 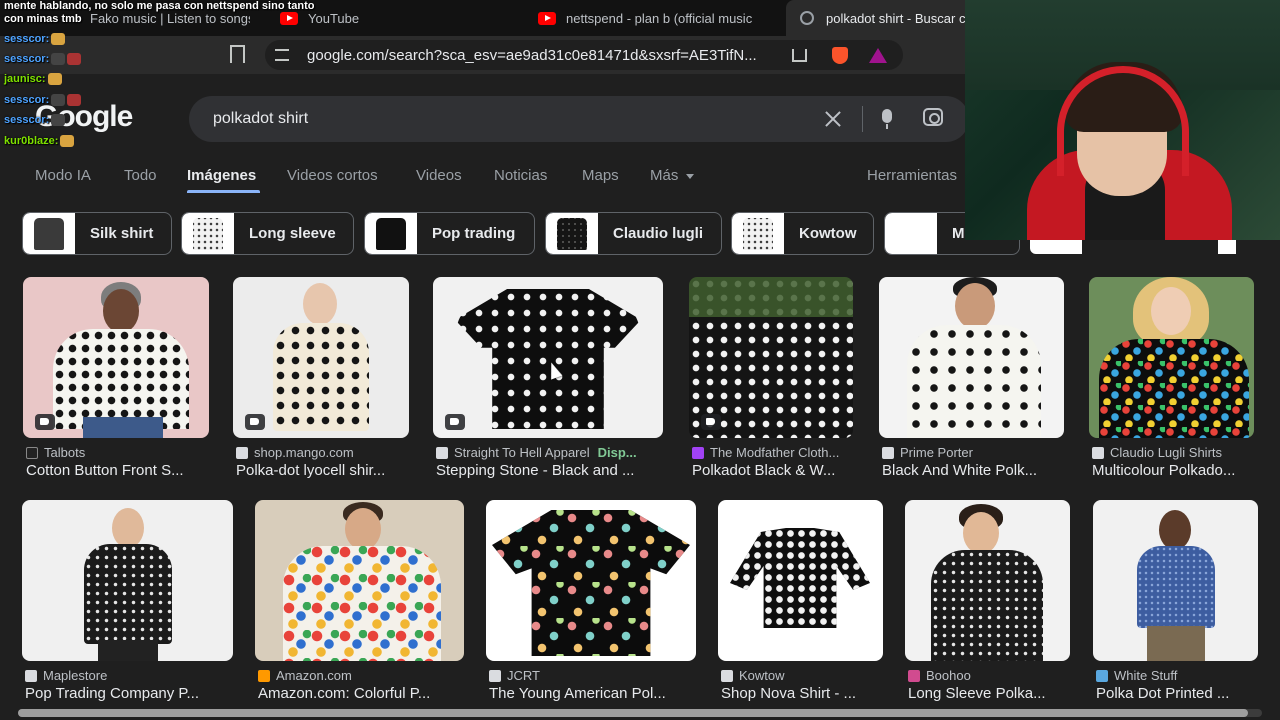 I want to click on source-name: Talbots, so click(x=65, y=452).